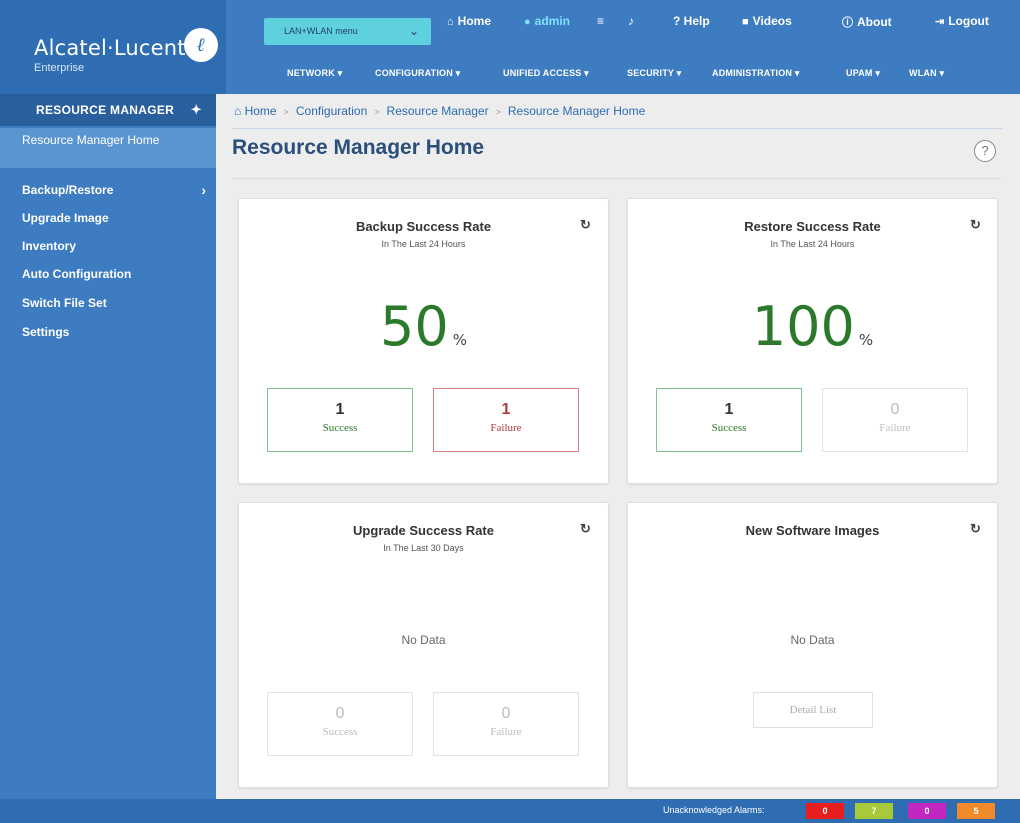 The height and width of the screenshot is (823, 1020). Describe the element at coordinates (423, 640) in the screenshot. I see `no-data-text: No Data` at that location.